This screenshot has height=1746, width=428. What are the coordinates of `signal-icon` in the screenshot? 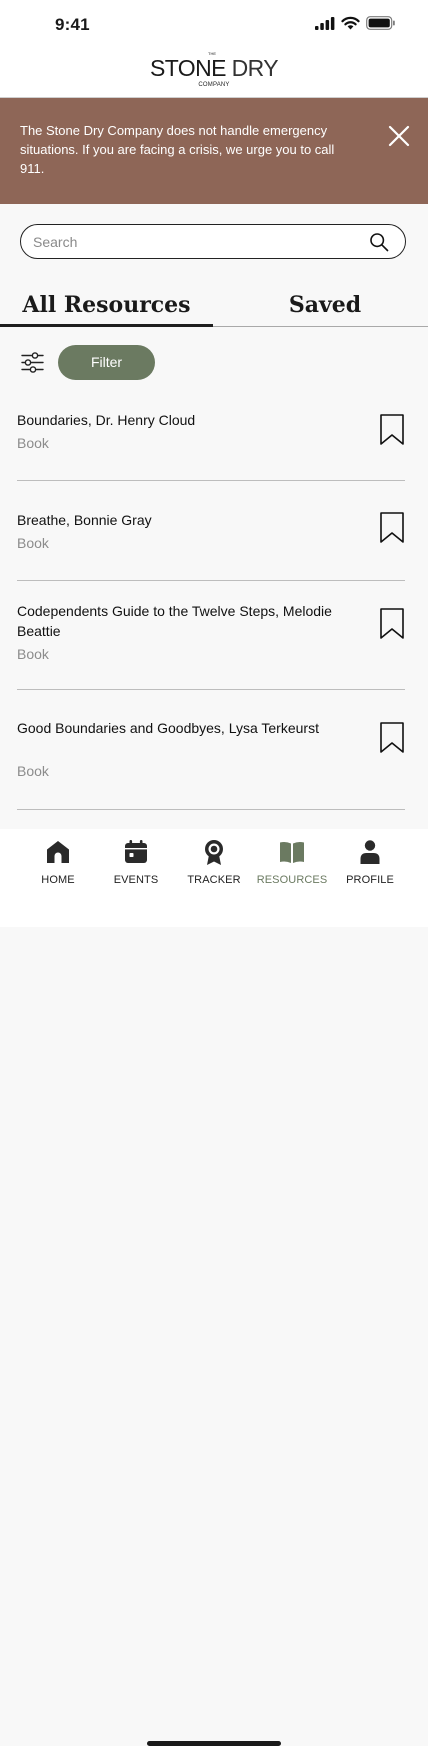 It's located at (325, 23).